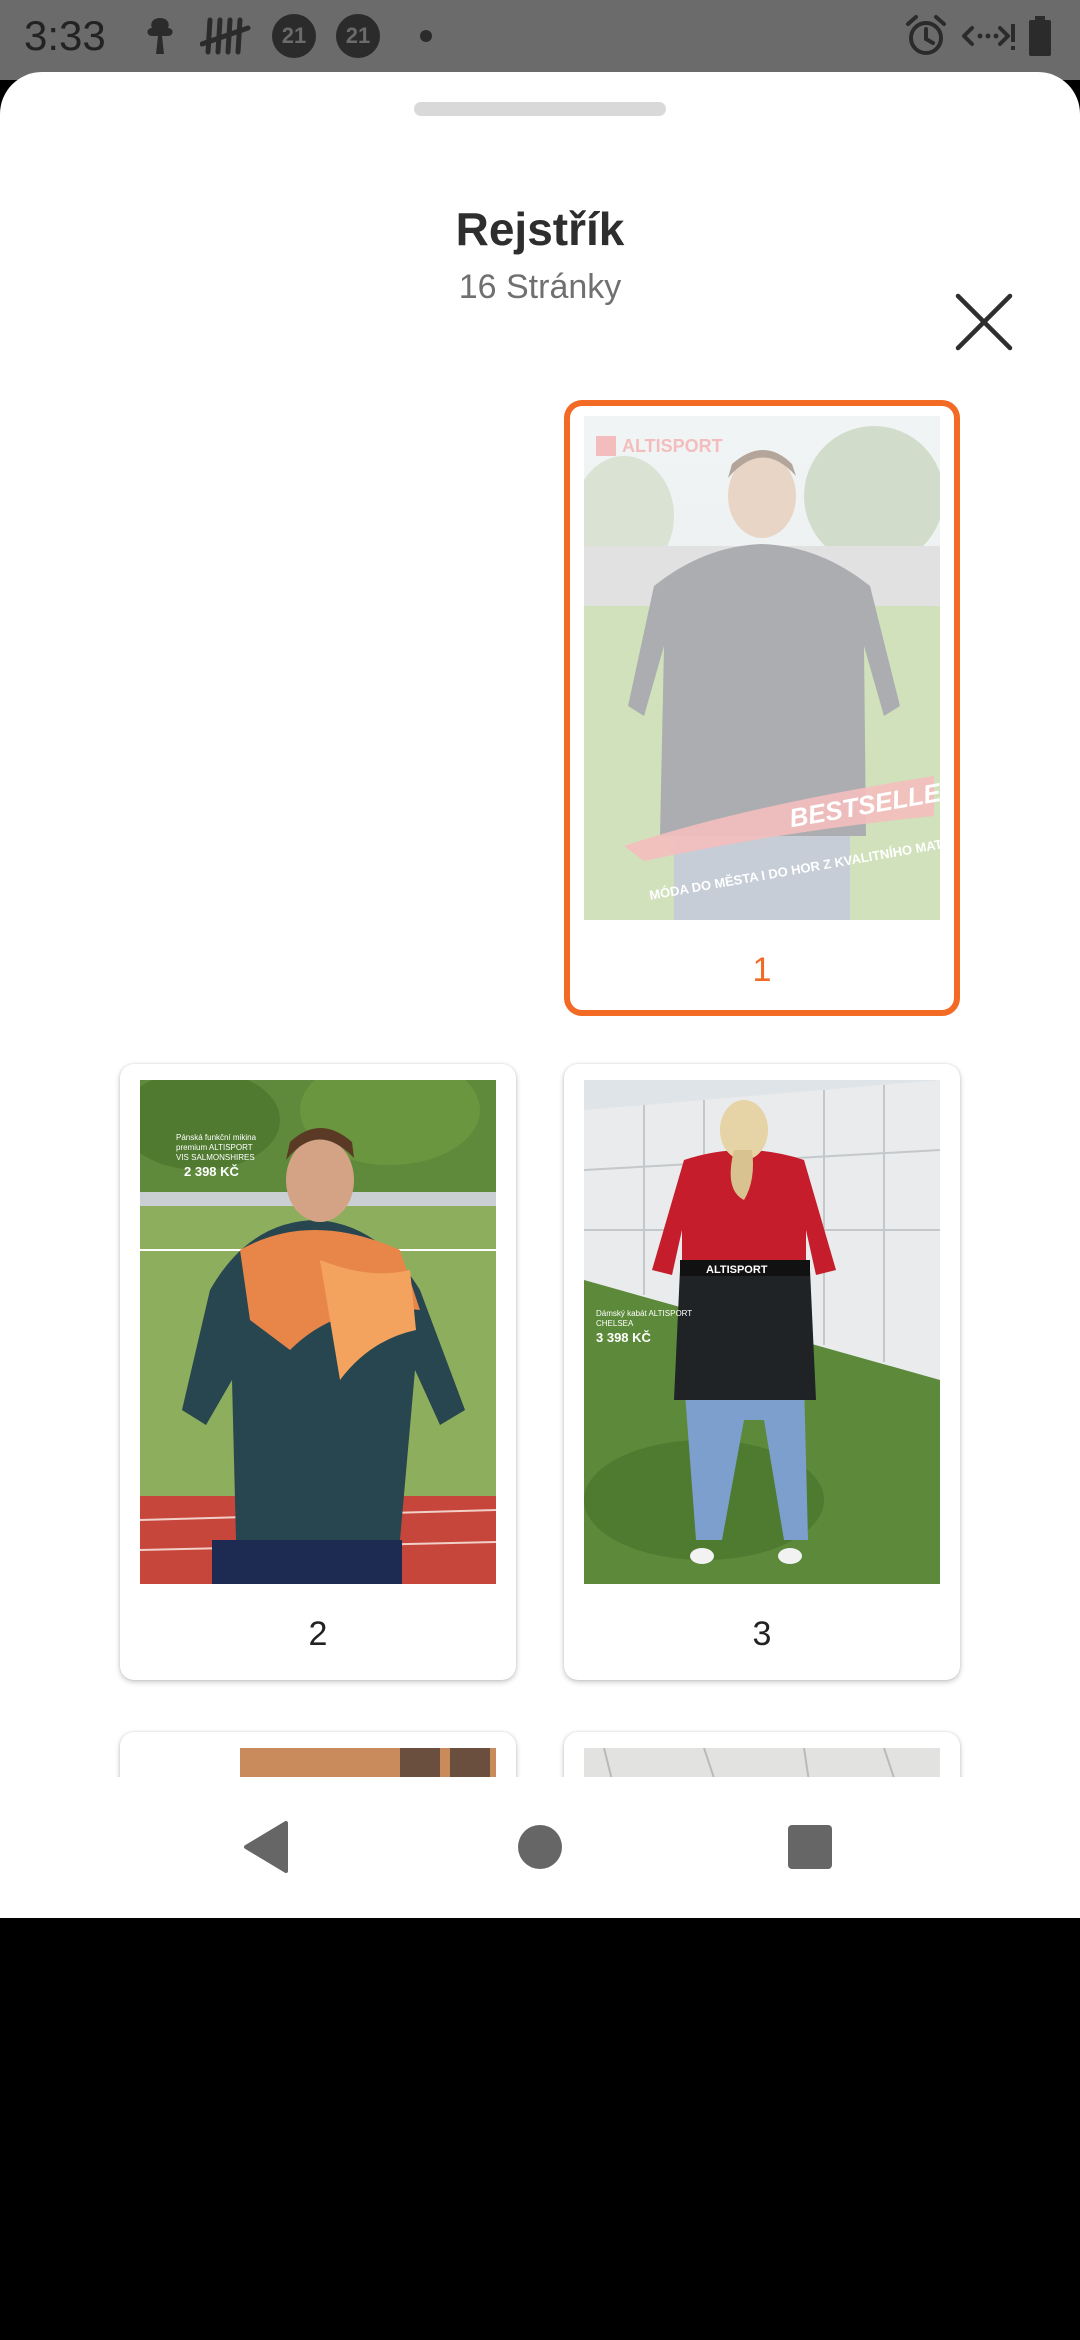  I want to click on alarm-icon, so click(926, 35).